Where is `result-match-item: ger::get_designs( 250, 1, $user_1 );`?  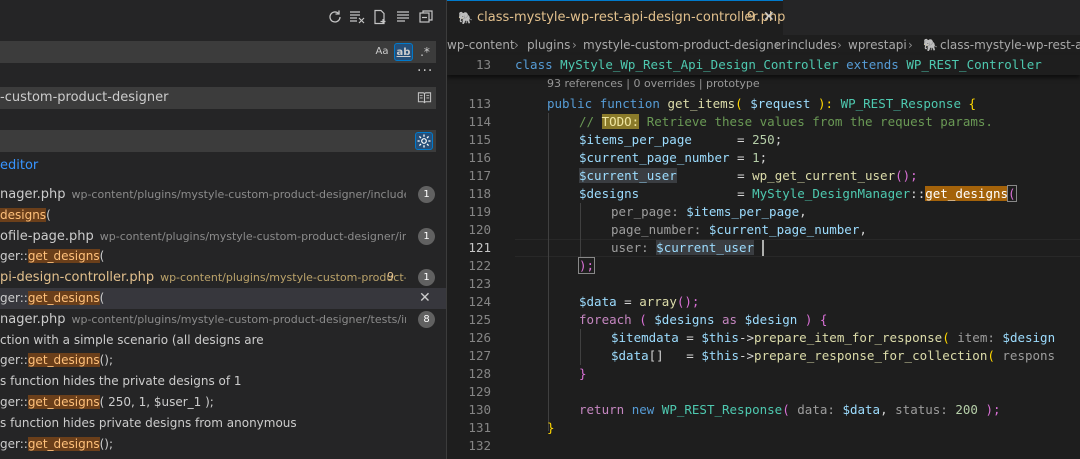 result-match-item: ger::get_designs( 250, 1, $user_1 ); is located at coordinates (223, 402).